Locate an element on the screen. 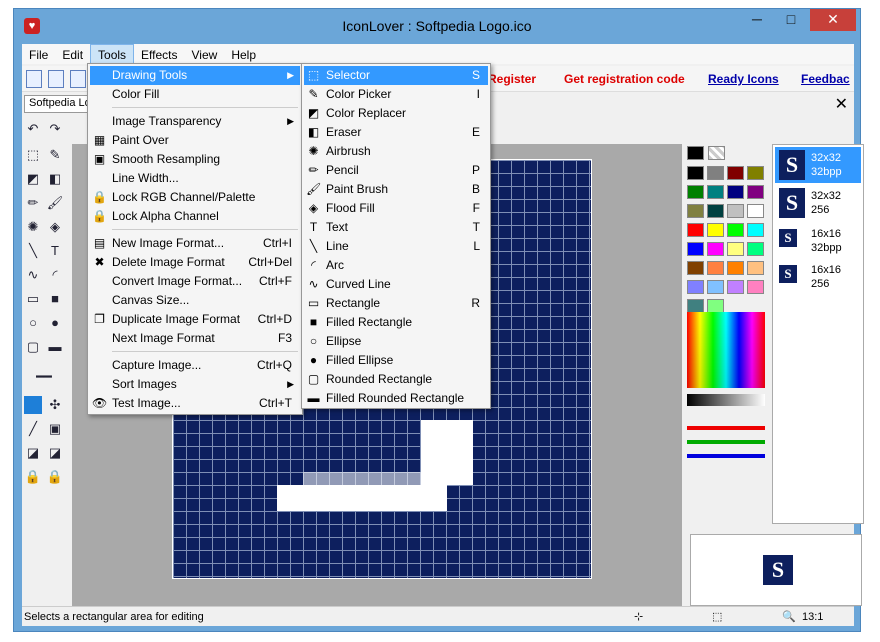 Image resolution: width=880 pixels, height=642 pixels. ready-icons-link: Ready Icons is located at coordinates (743, 79).